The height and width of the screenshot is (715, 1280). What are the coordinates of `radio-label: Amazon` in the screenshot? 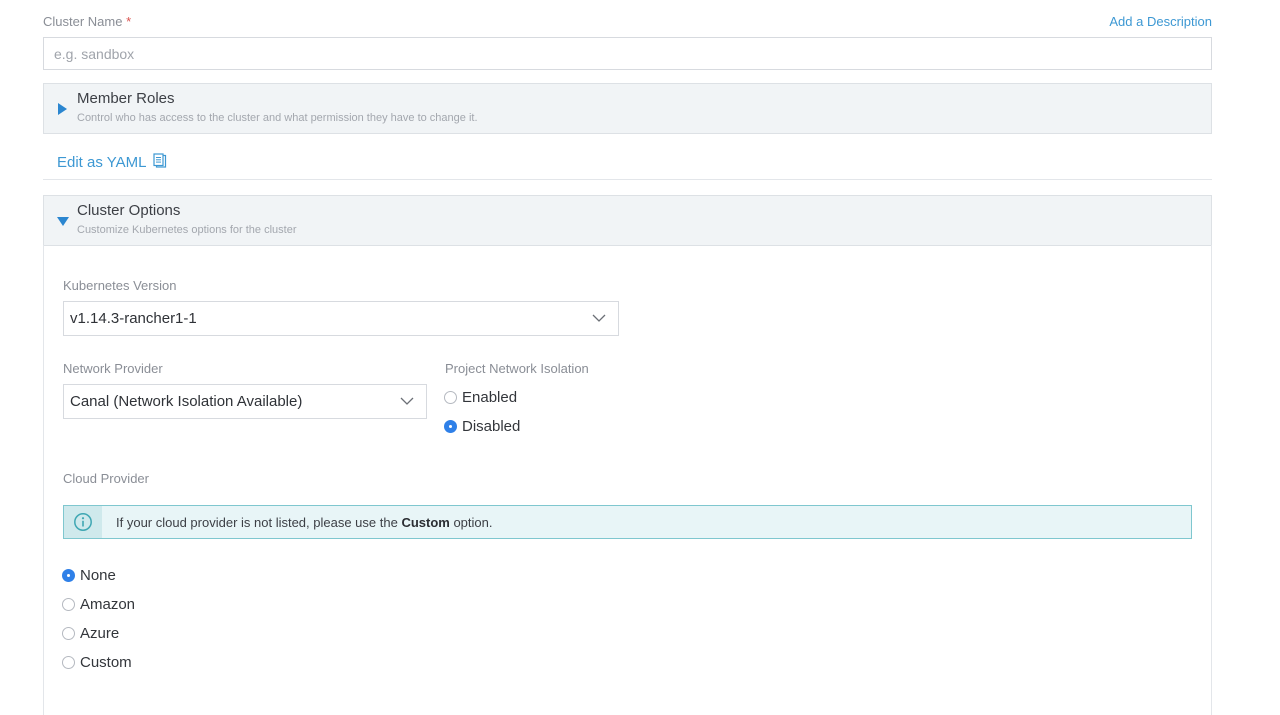 It's located at (108, 604).